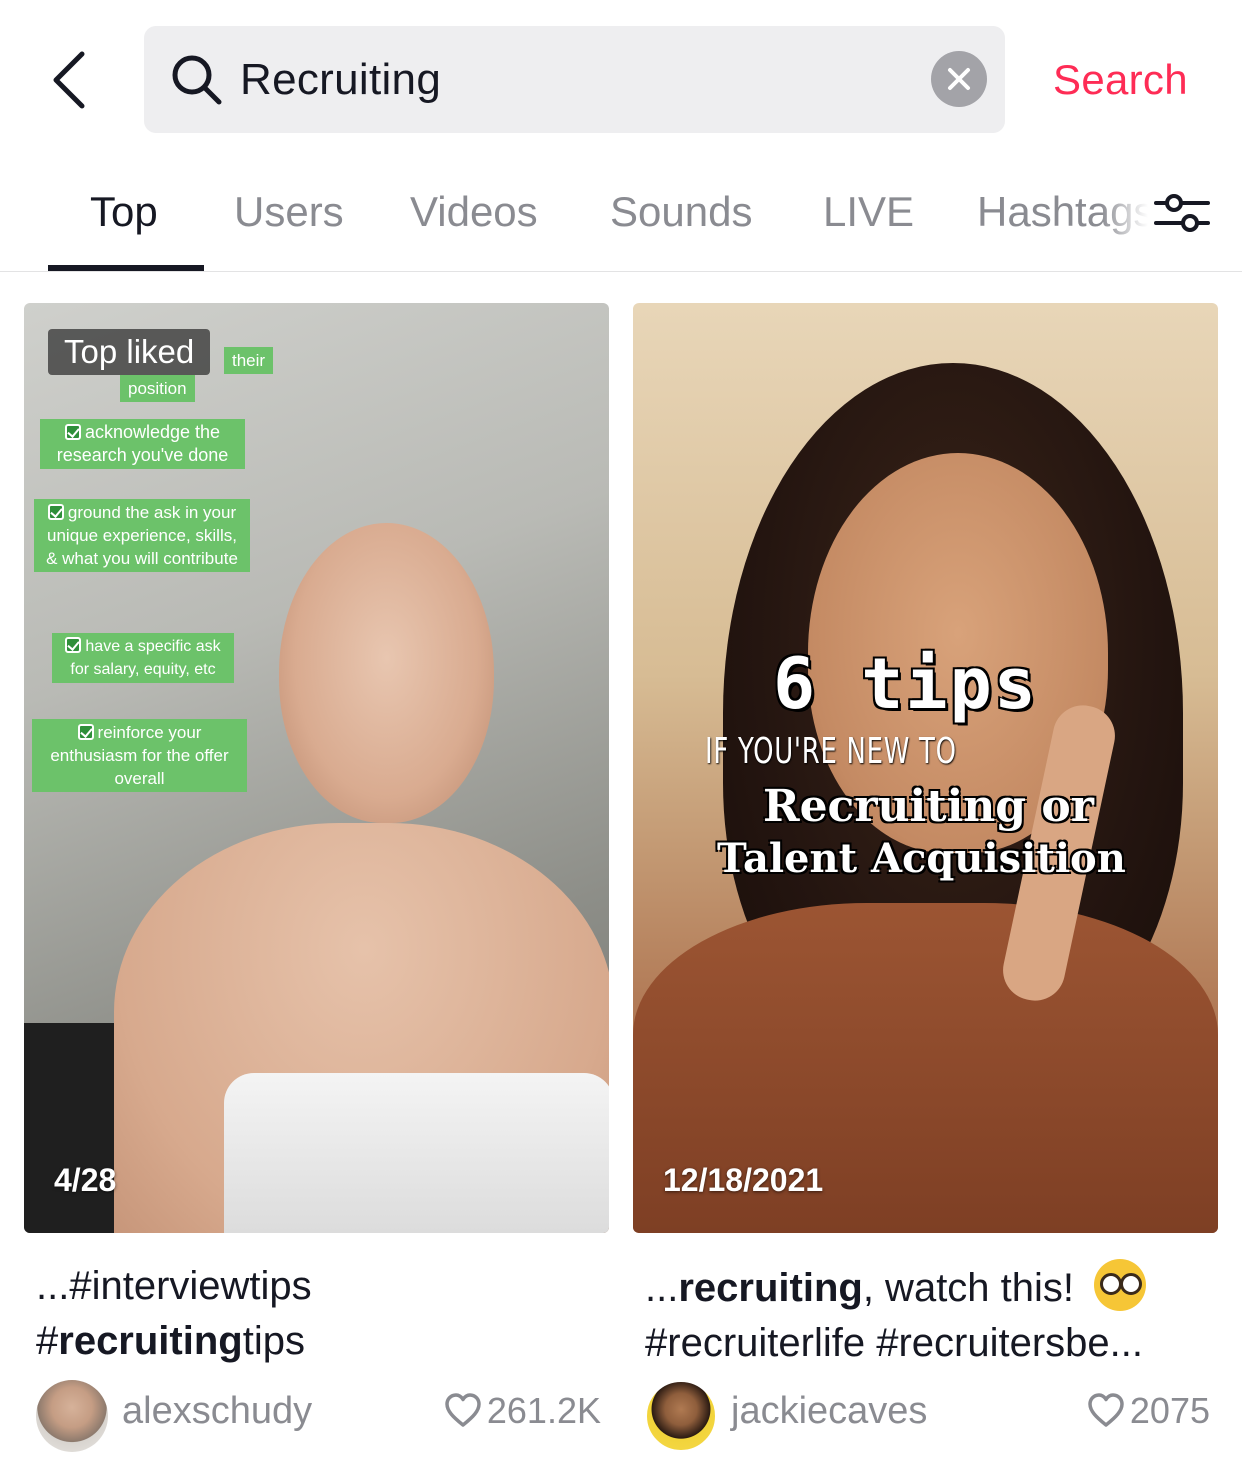  Describe the element at coordinates (321, 1314) in the screenshot. I see `video-caption: ...#interviewtips #recruitingtips` at that location.